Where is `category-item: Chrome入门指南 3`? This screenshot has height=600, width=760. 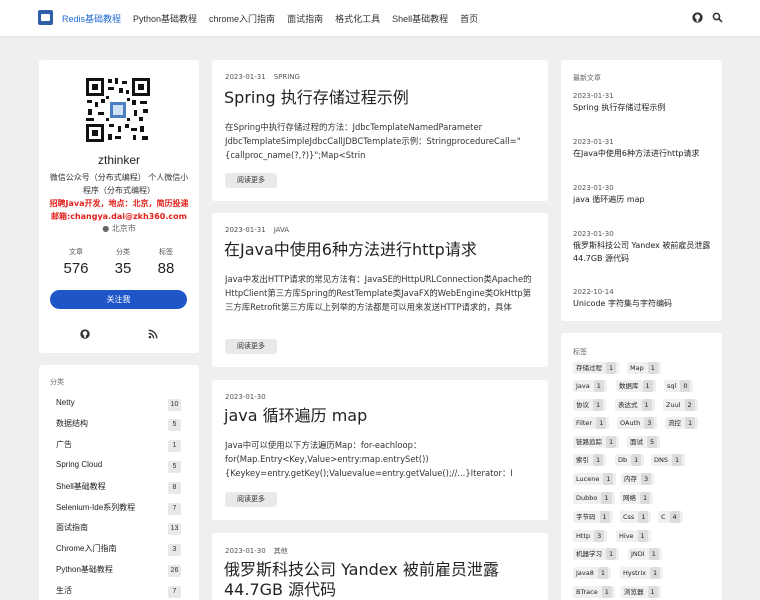 category-item: Chrome入门指南 3 is located at coordinates (118, 550).